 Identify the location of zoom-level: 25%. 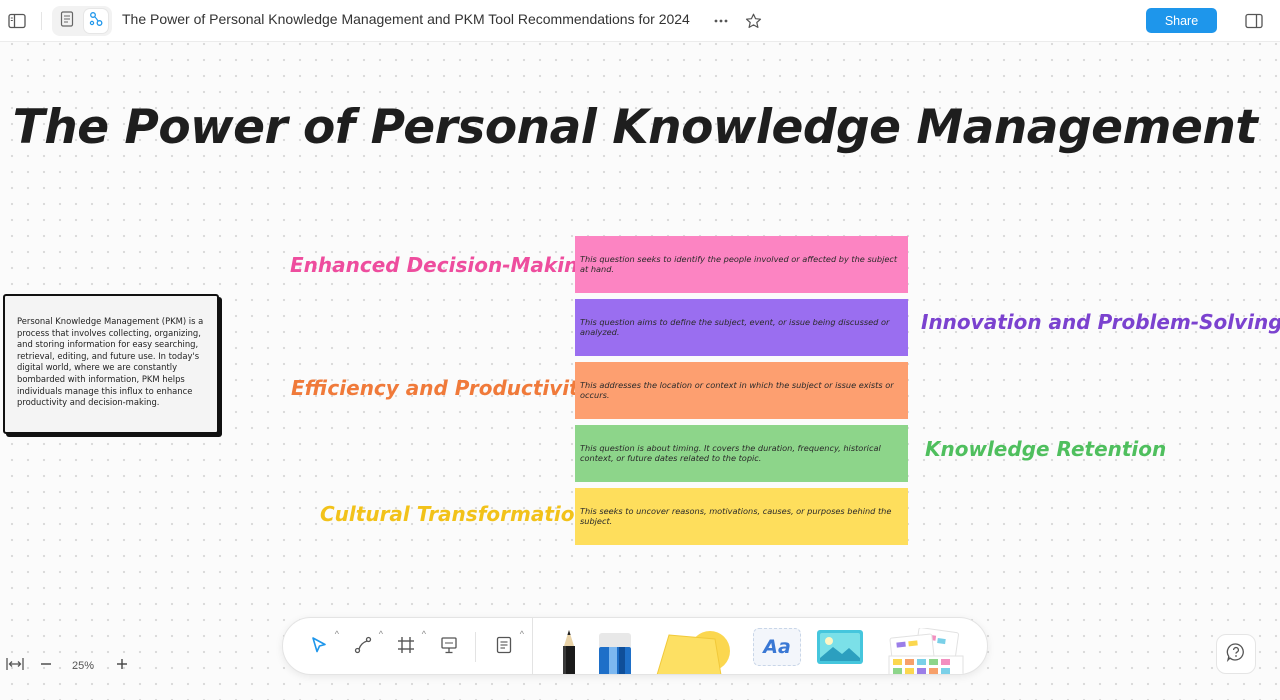
(83, 666).